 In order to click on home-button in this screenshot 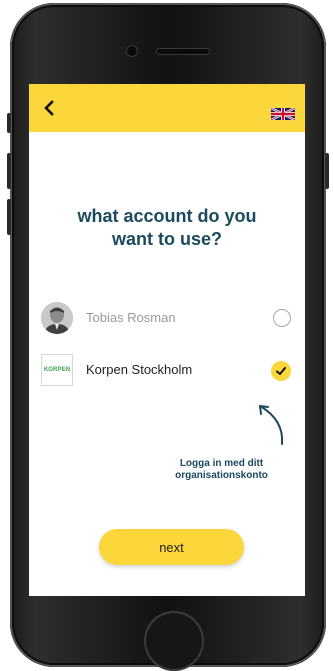, I will do `click(174, 641)`.